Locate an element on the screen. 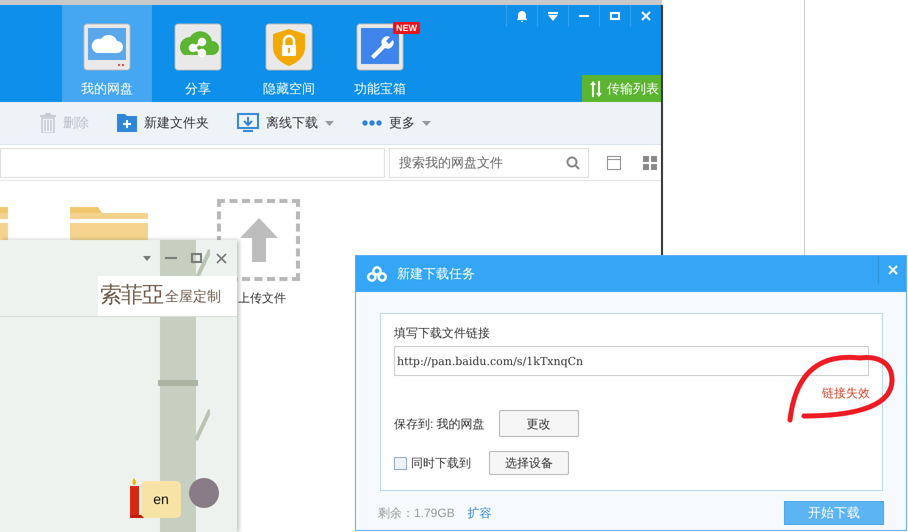  grid-view-icon is located at coordinates (650, 163).